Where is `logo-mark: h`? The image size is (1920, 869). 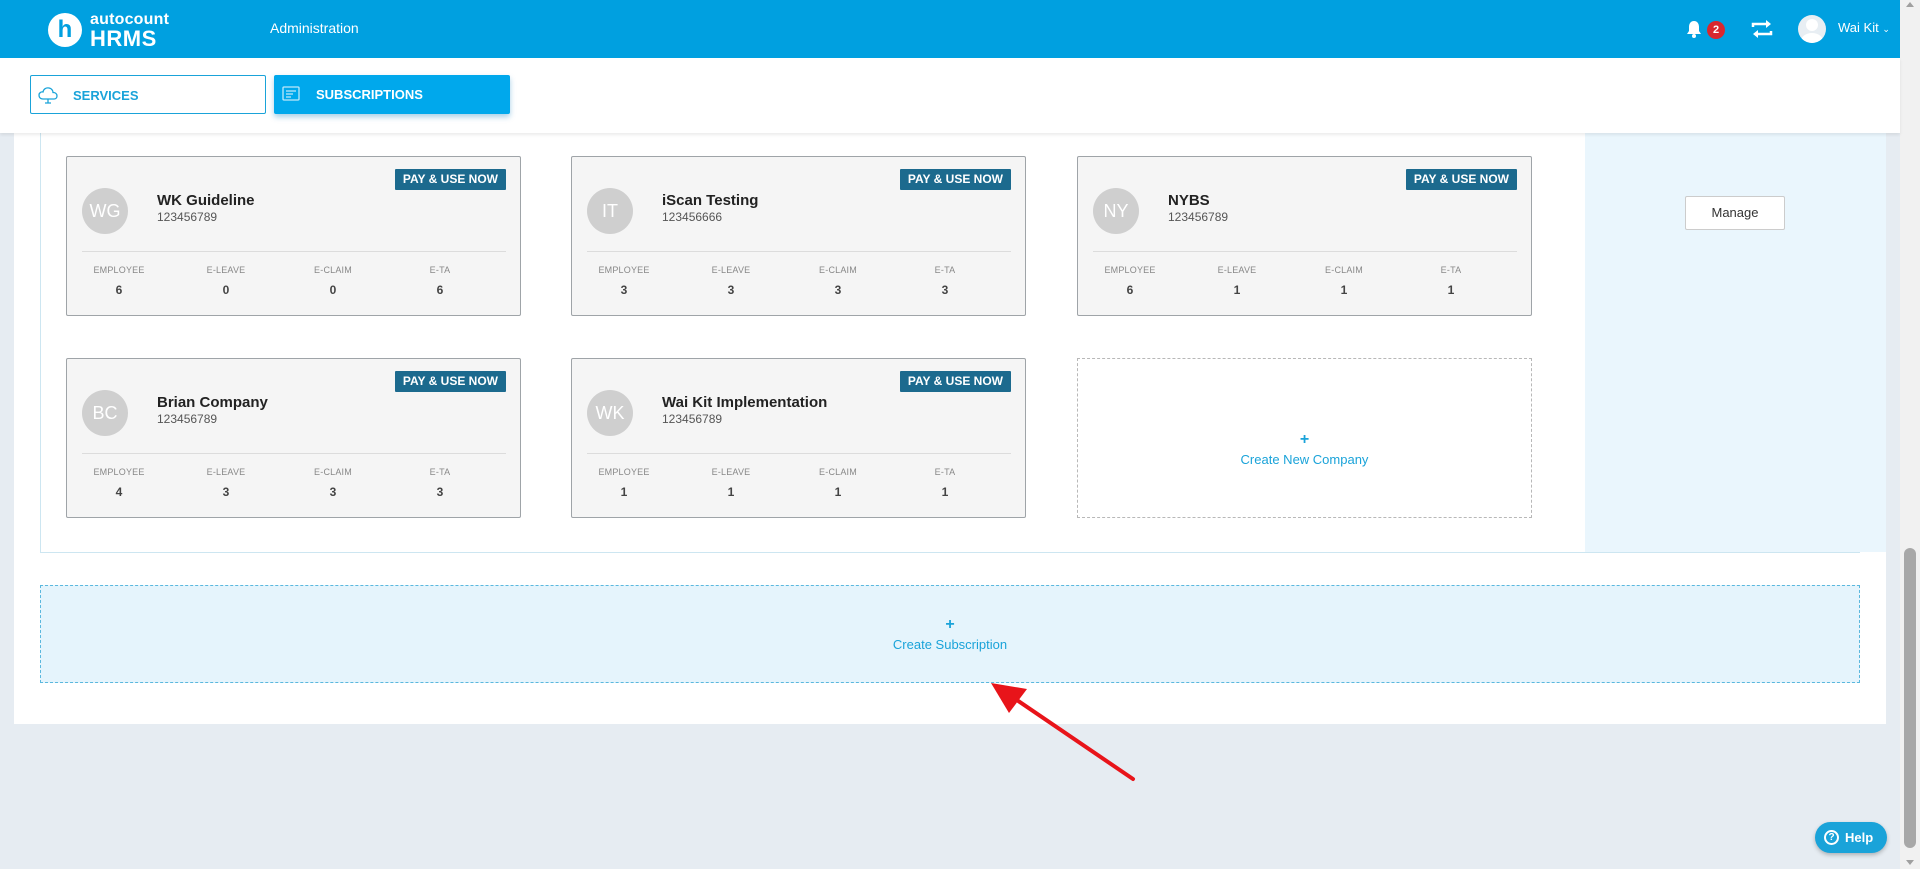
logo-mark: h is located at coordinates (65, 30).